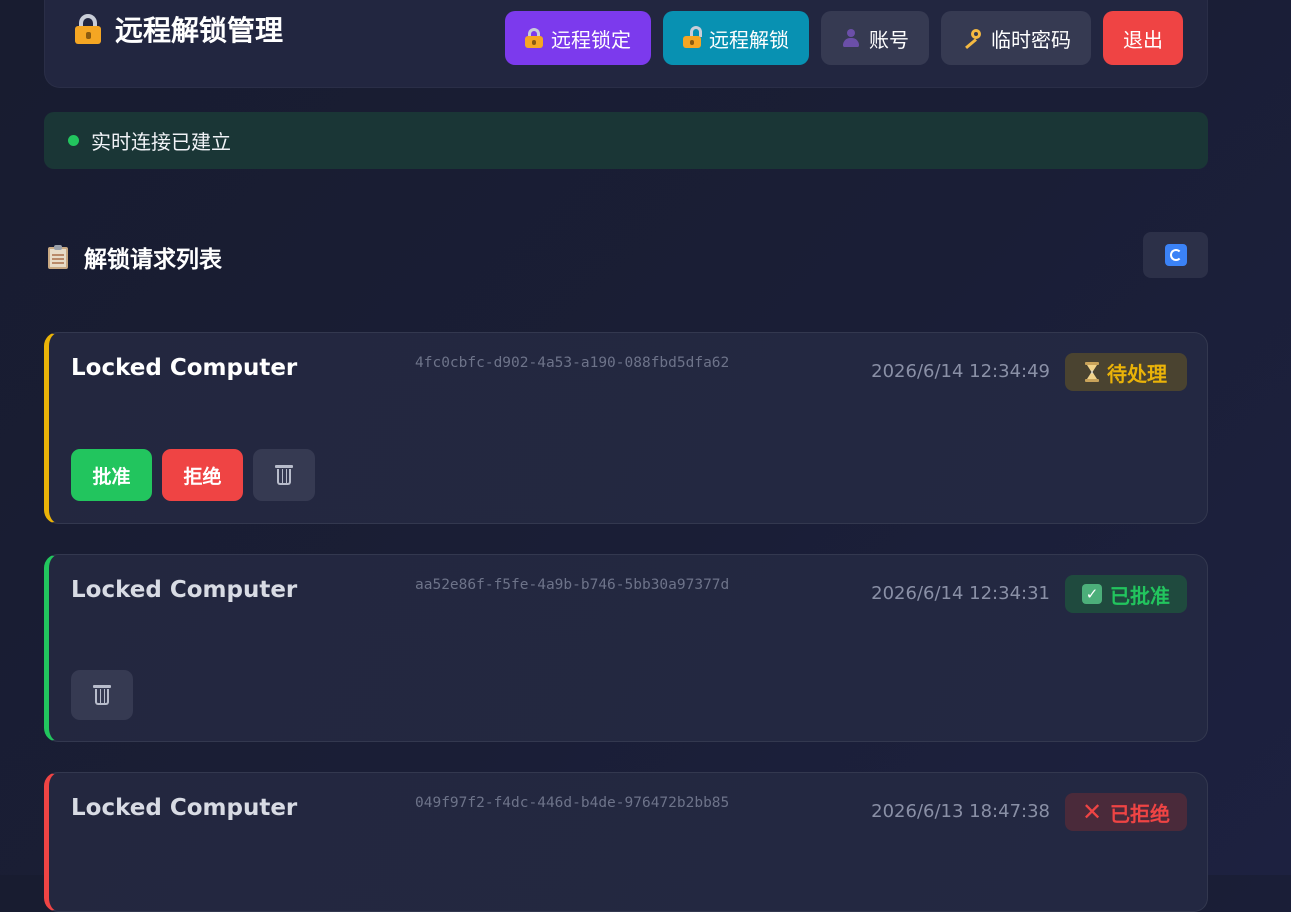  What do you see at coordinates (1031, 39) in the screenshot?
I see `temp-password-label: 临时密码` at bounding box center [1031, 39].